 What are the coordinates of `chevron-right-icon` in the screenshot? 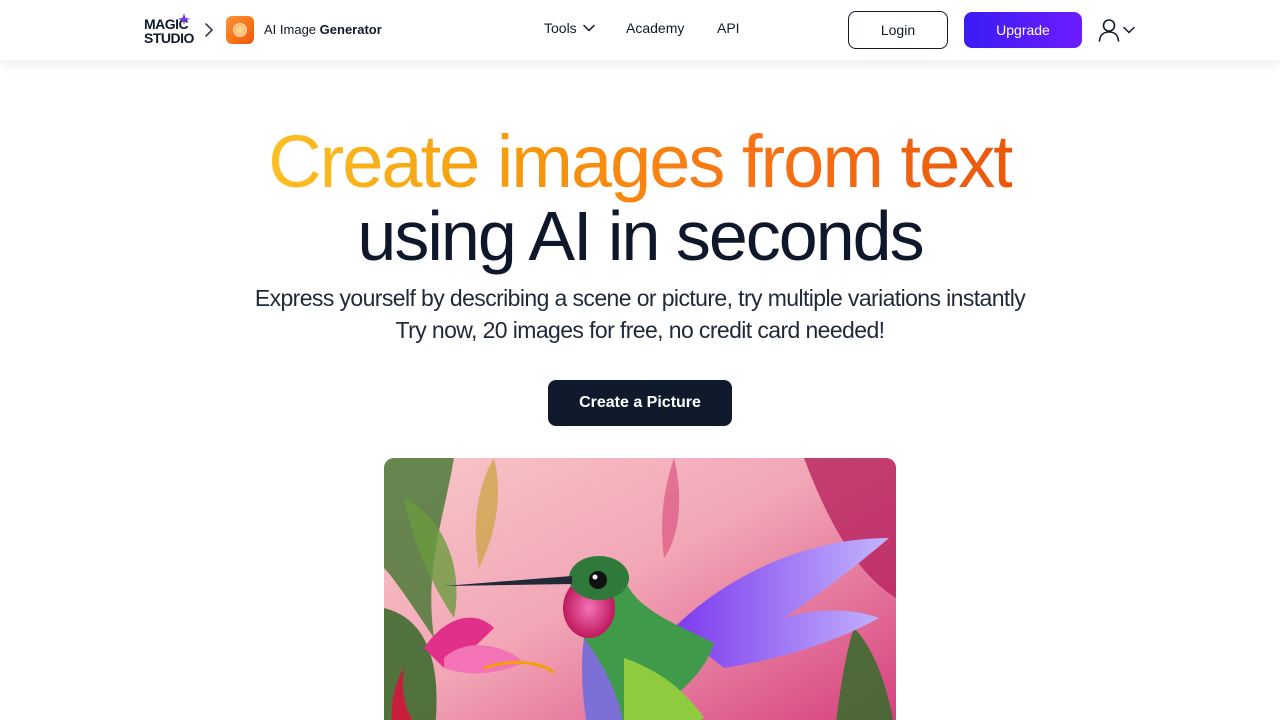 It's located at (209, 30).